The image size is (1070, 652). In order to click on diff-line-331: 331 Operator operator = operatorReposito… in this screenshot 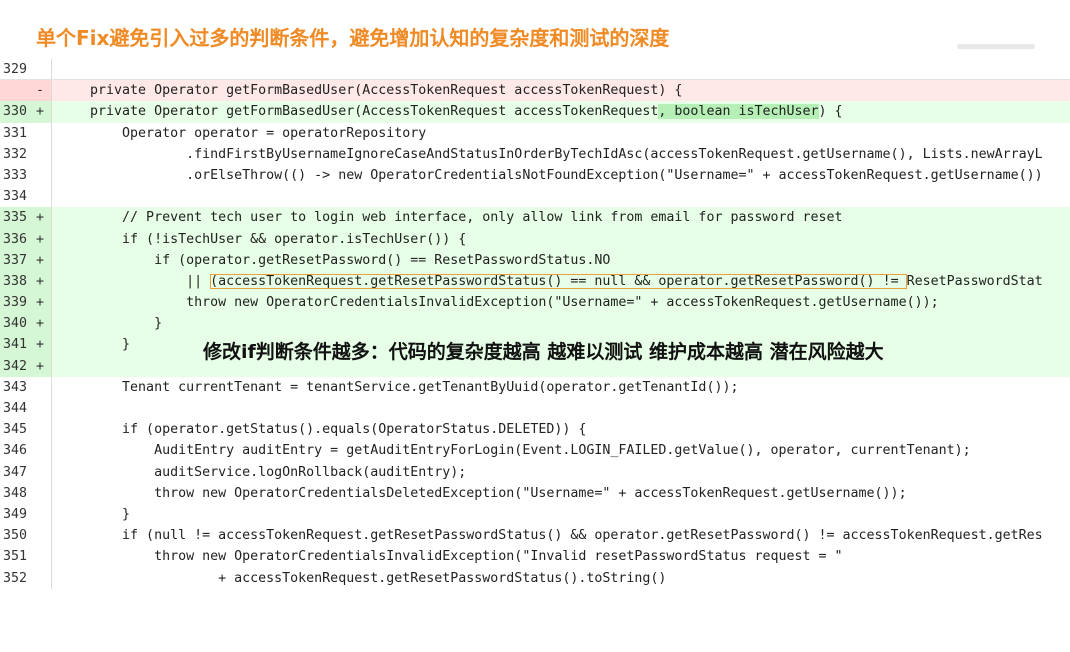, I will do `click(535, 133)`.